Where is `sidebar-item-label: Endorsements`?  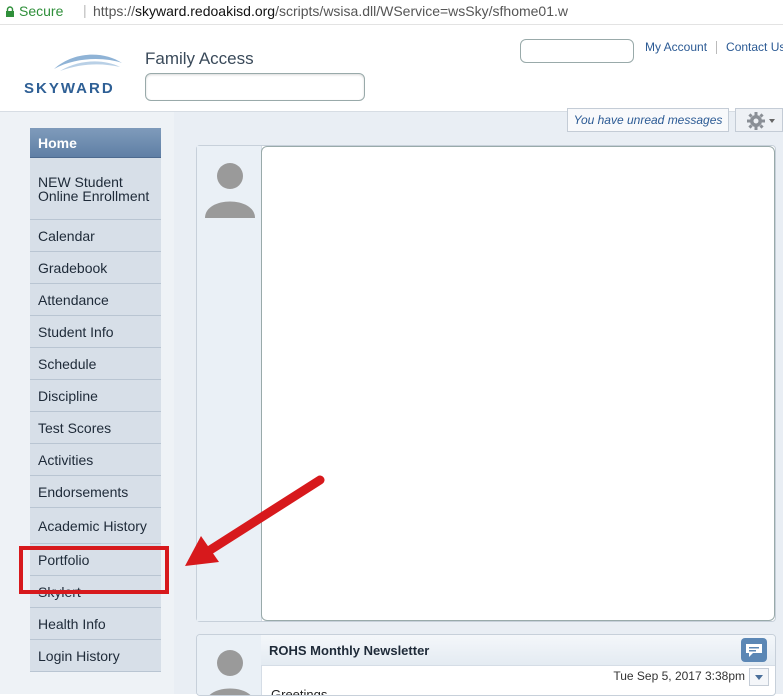 sidebar-item-label: Endorsements is located at coordinates (83, 491).